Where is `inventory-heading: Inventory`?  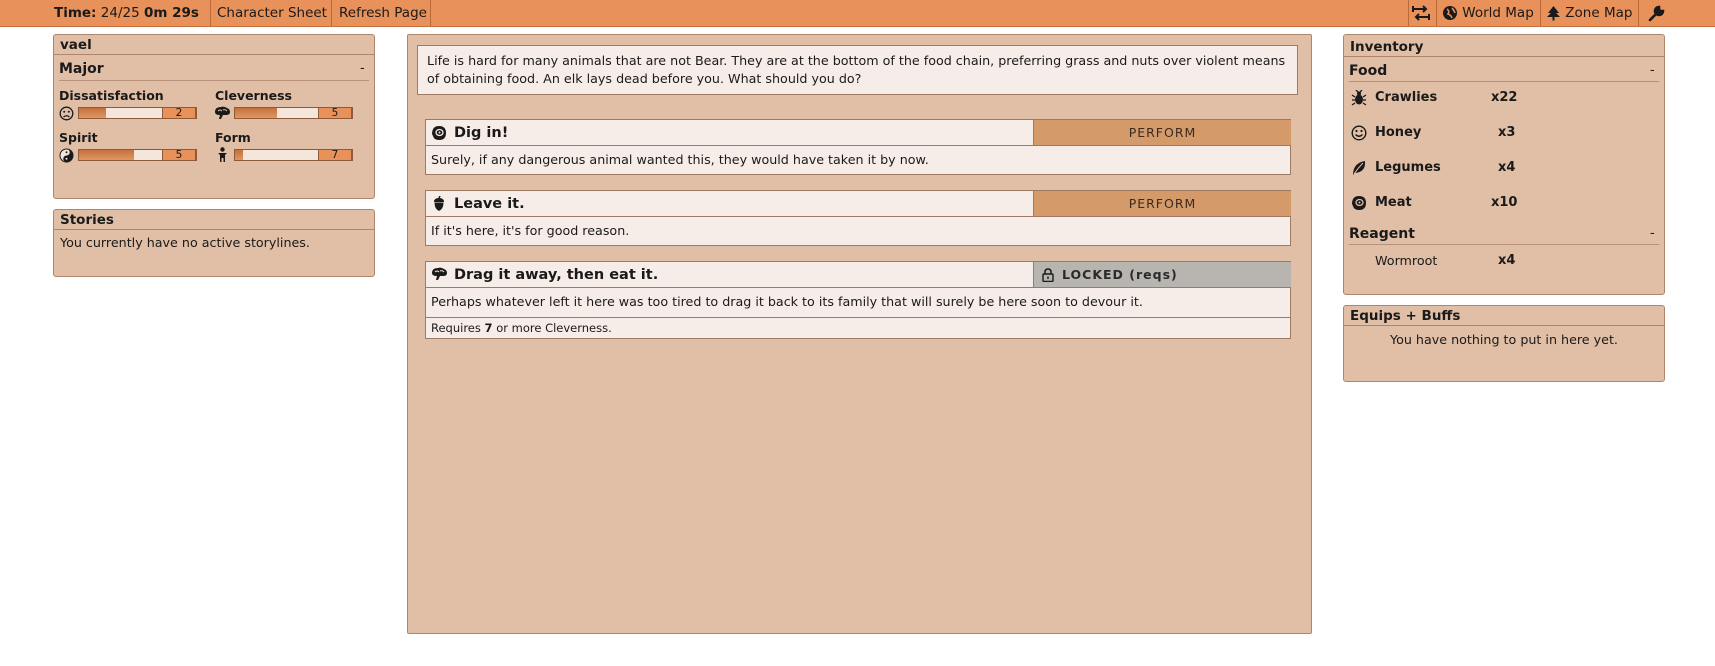 inventory-heading: Inventory is located at coordinates (1504, 46).